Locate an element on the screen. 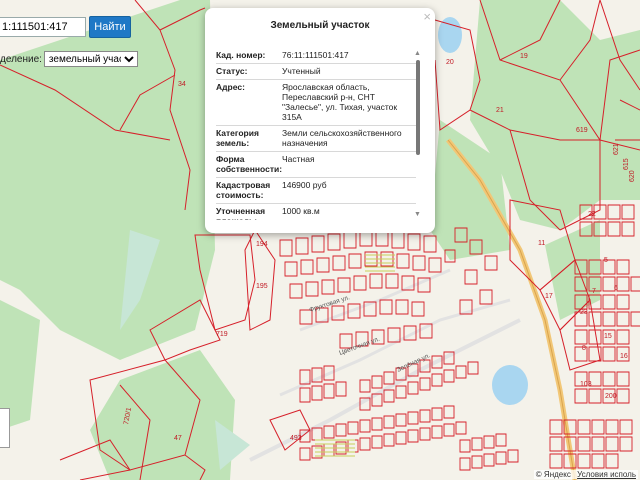 The image size is (640, 480). search-type-select: земельный участок is located at coordinates (90, 59).